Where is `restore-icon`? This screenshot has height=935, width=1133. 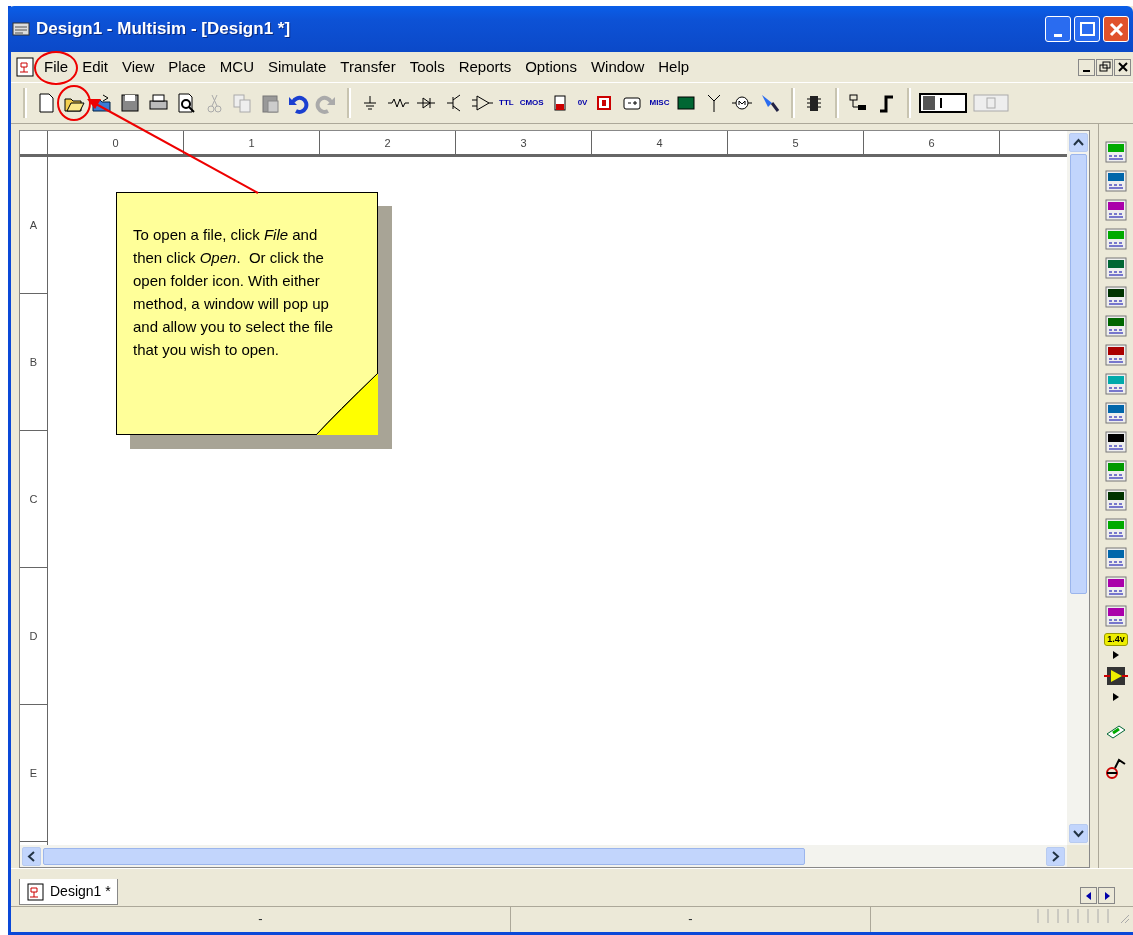
restore-icon is located at coordinates (1104, 67).